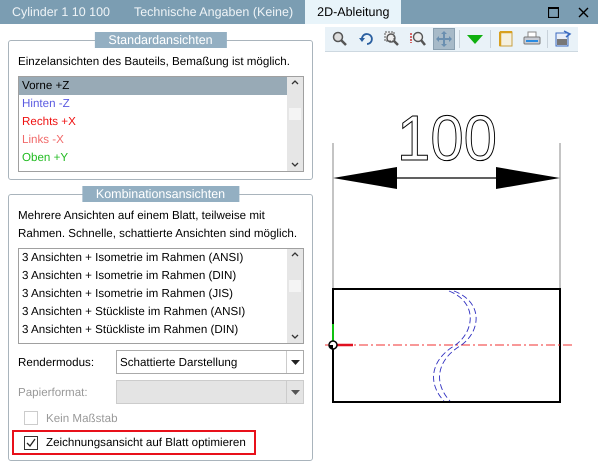 This screenshot has width=598, height=469. Describe the element at coordinates (444, 39) in the screenshot. I see `move-arrows-icon` at that location.